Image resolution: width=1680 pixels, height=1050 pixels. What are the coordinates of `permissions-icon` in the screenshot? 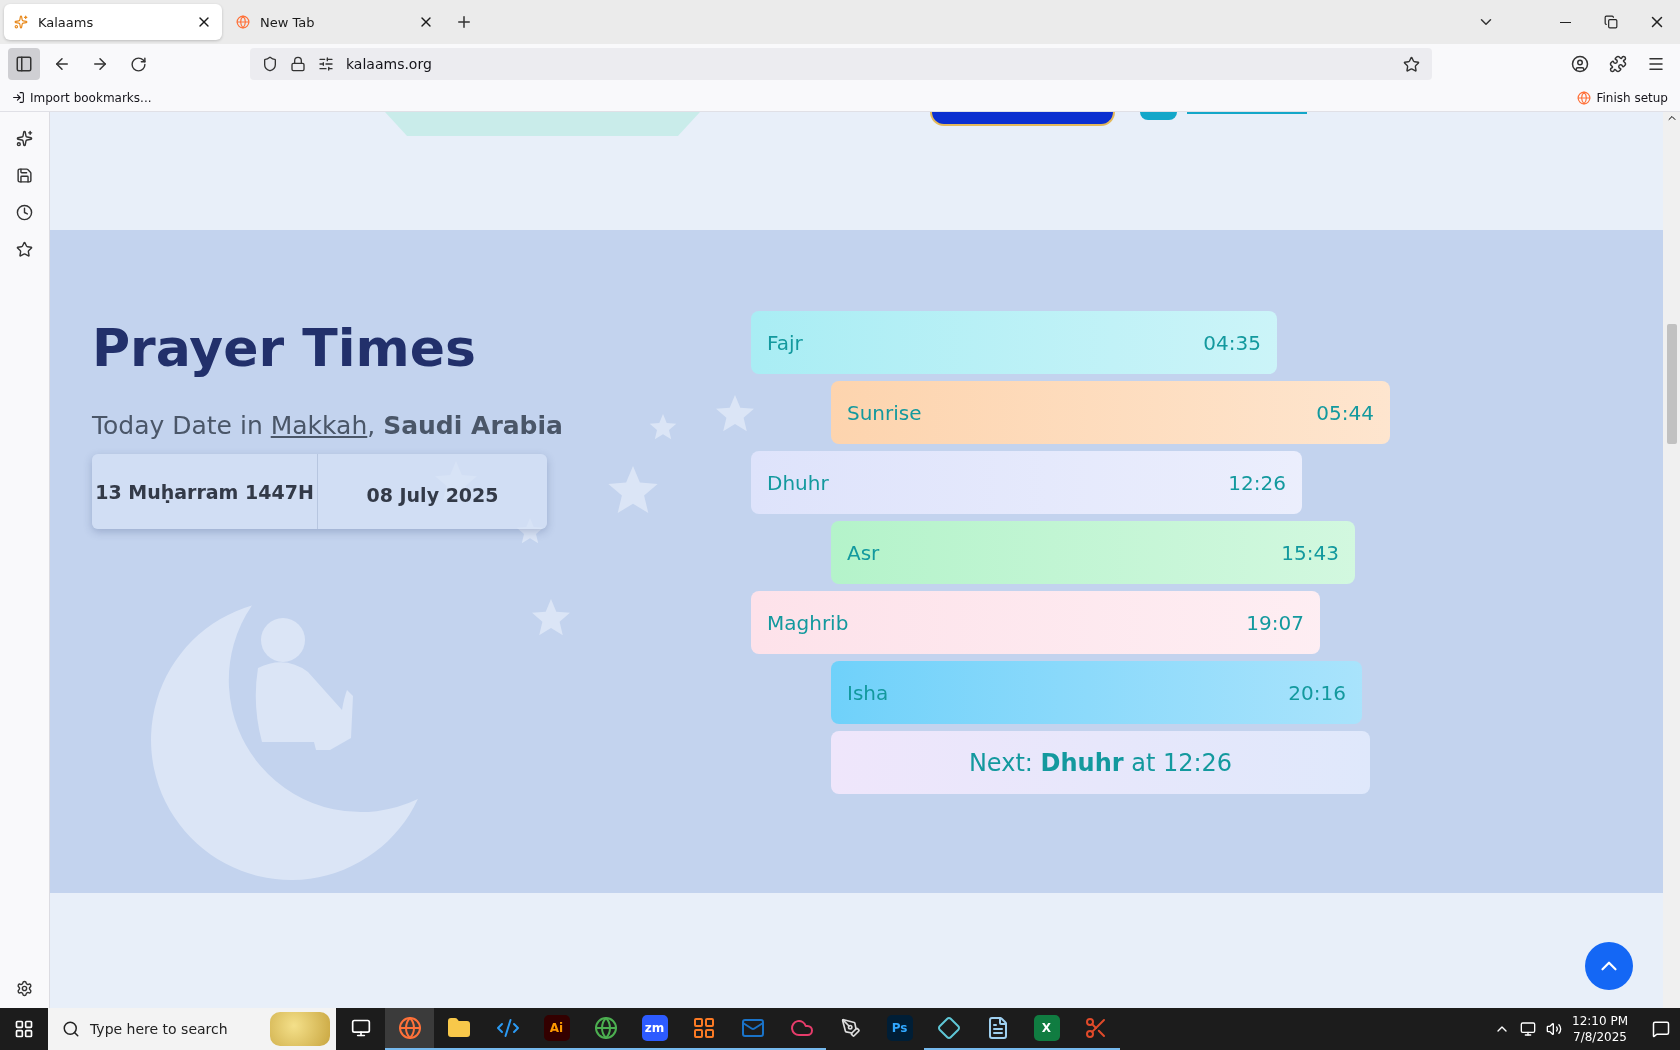 It's located at (326, 64).